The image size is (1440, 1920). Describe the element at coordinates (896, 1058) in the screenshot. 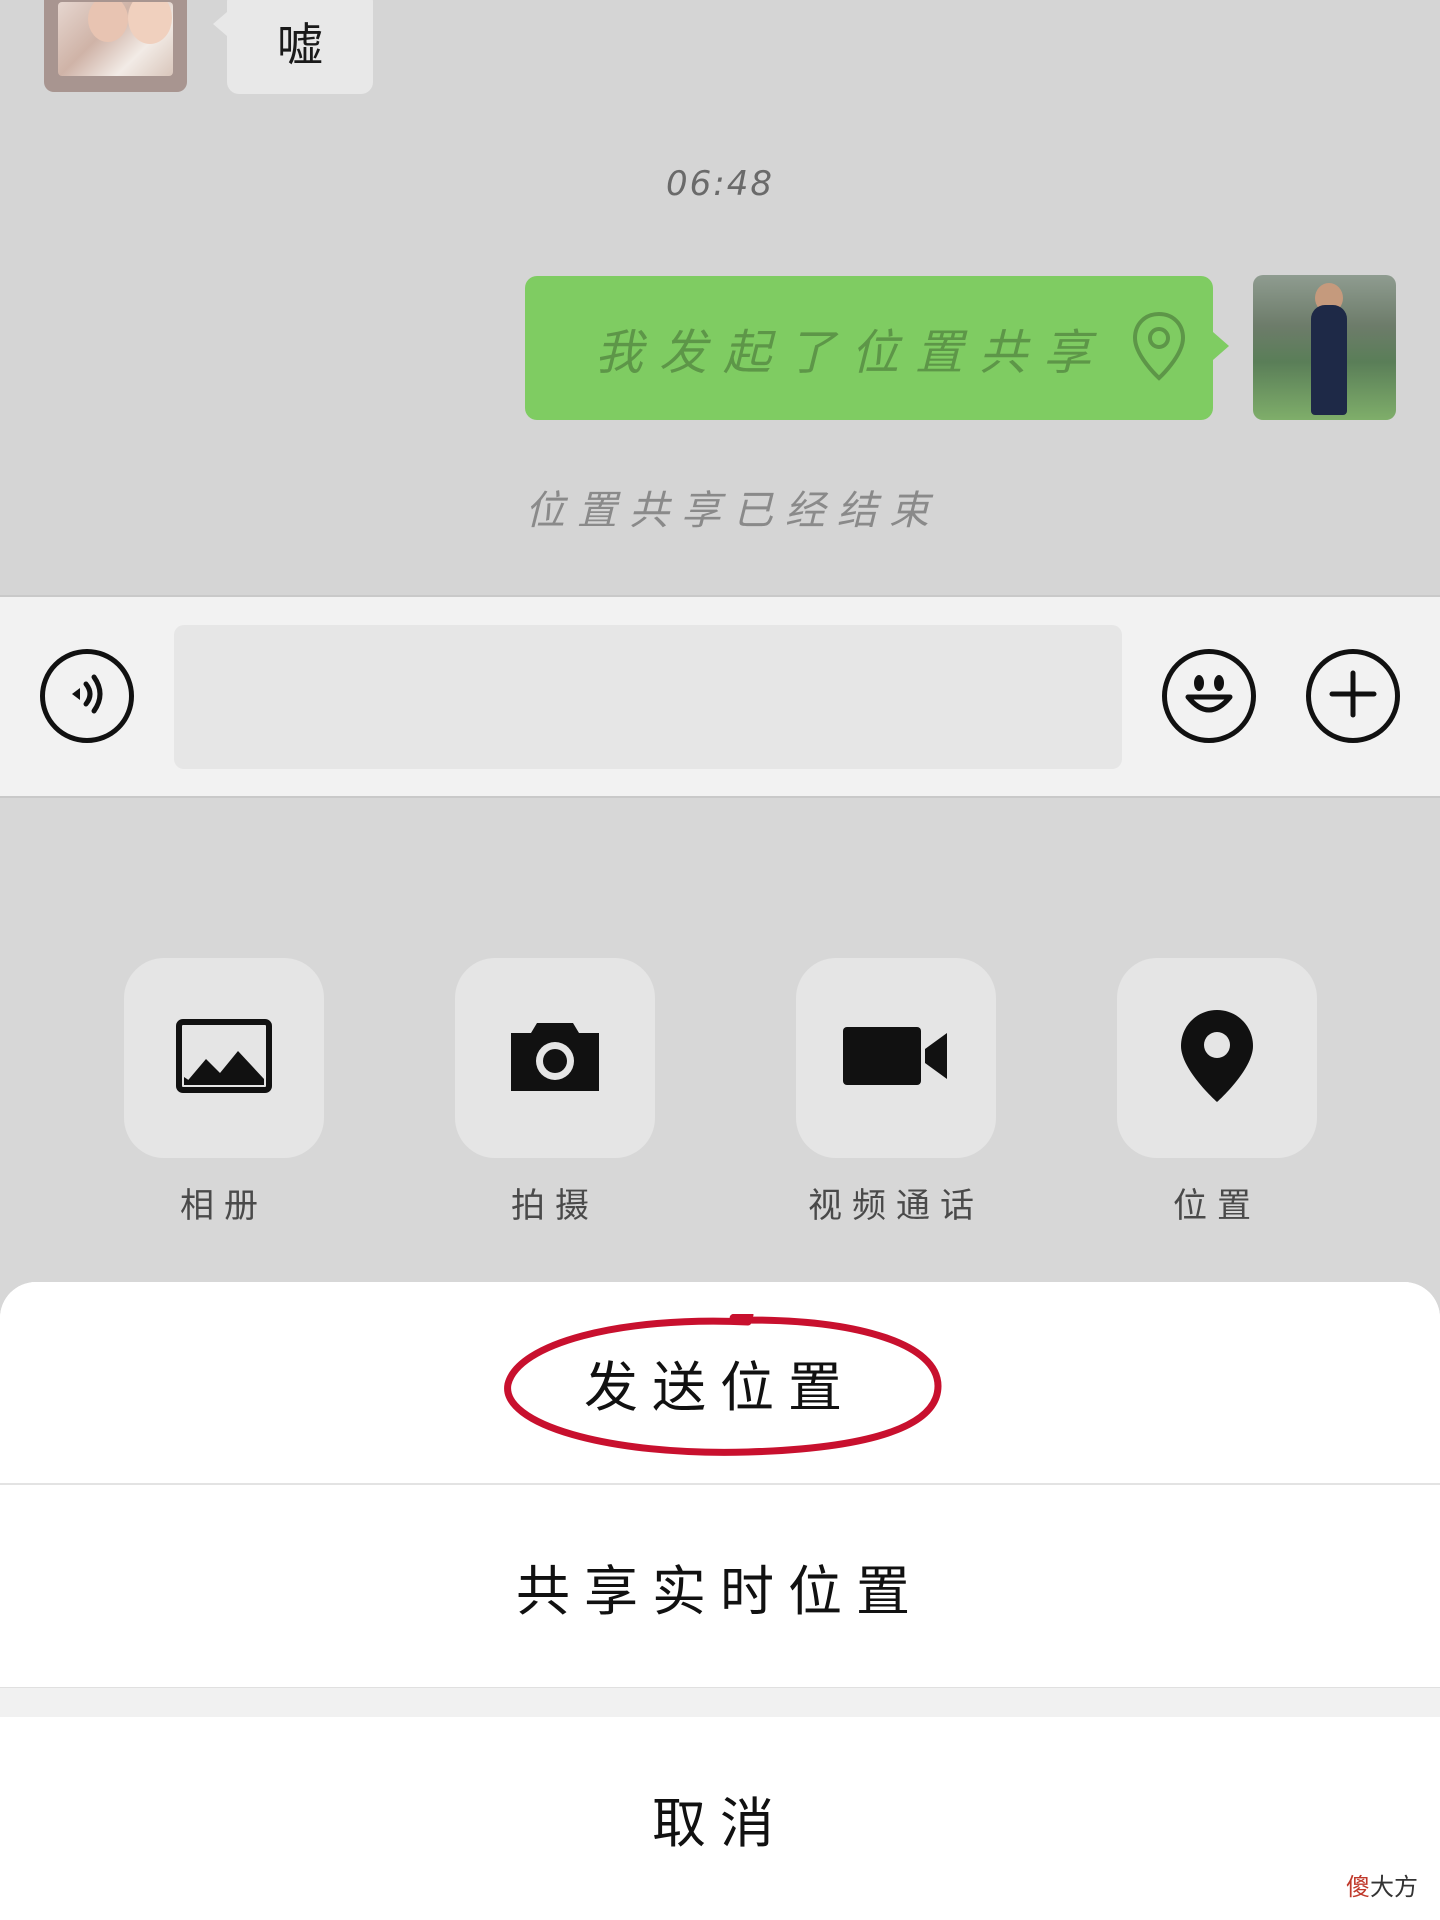

I see `video-call-icon` at that location.